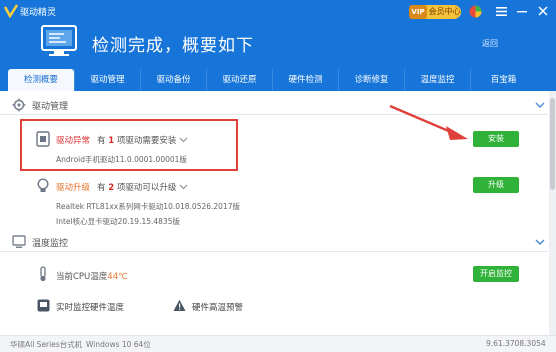 Image resolution: width=556 pixels, height=352 pixels. Describe the element at coordinates (475, 11) in the screenshot. I see `color-ball-icon` at that location.